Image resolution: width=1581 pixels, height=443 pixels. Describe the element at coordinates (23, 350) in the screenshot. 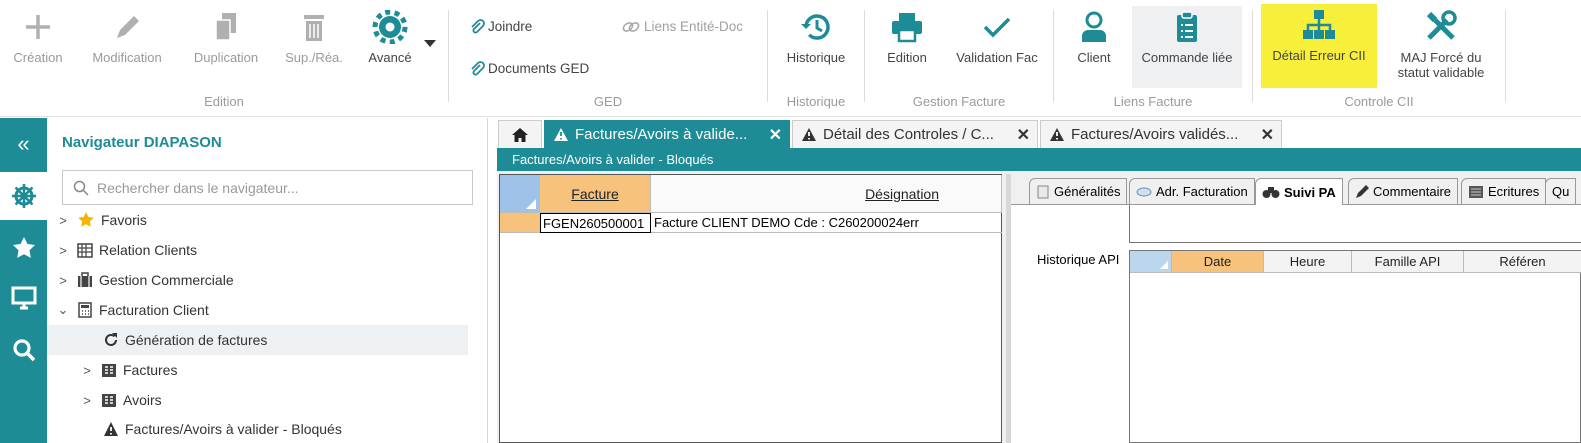

I see `search-tab` at that location.